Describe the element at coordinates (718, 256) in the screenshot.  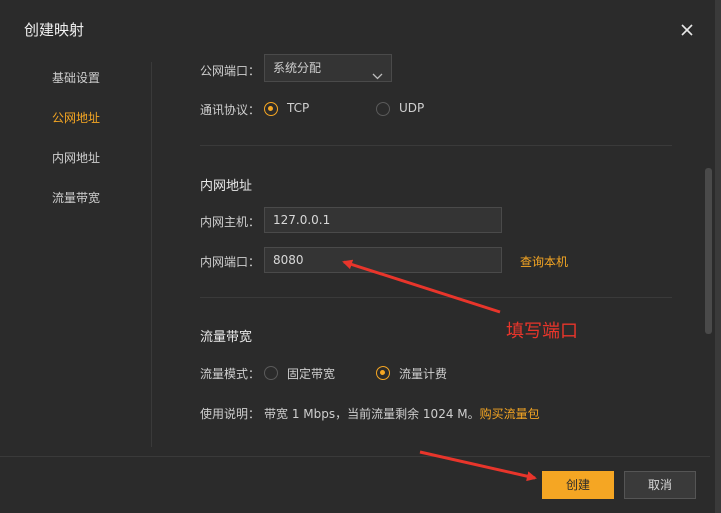
I see `window-edge` at that location.